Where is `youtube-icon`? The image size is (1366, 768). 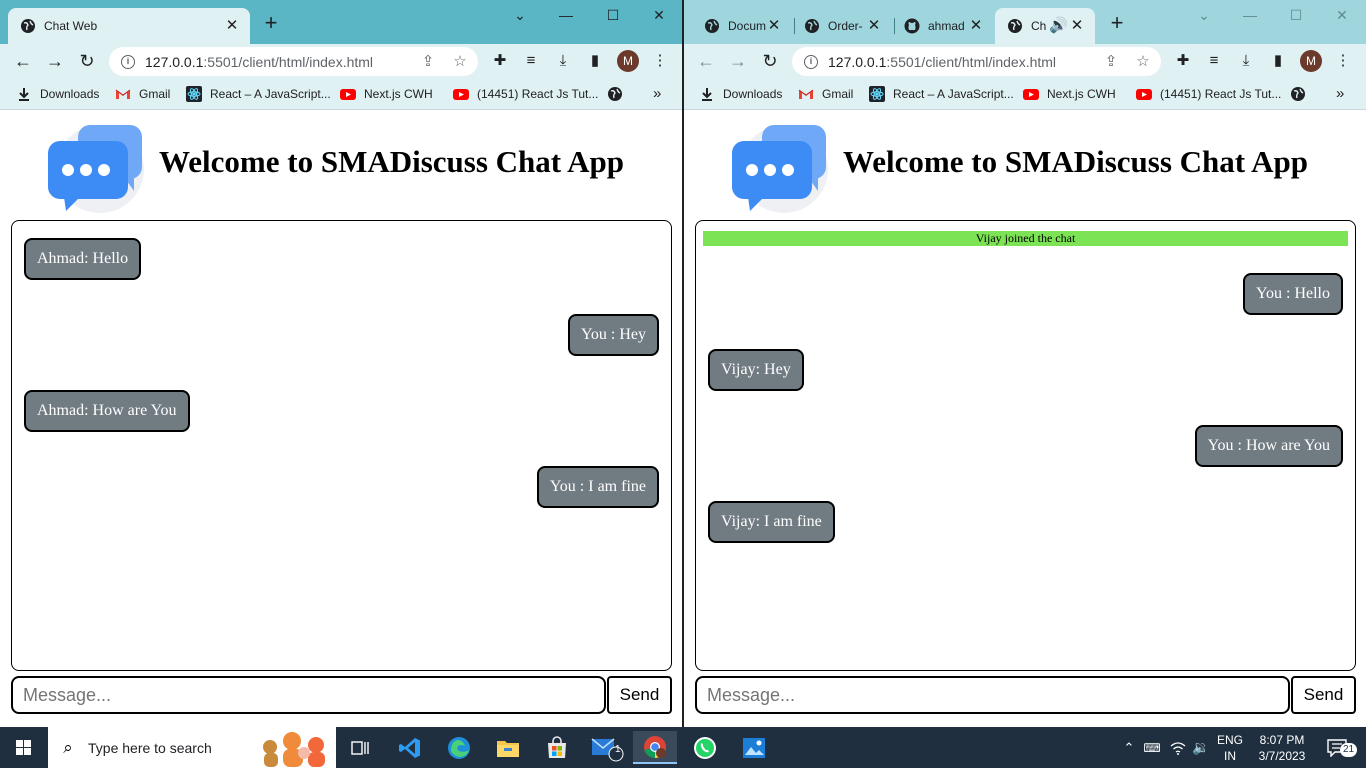
youtube-icon is located at coordinates (1144, 94).